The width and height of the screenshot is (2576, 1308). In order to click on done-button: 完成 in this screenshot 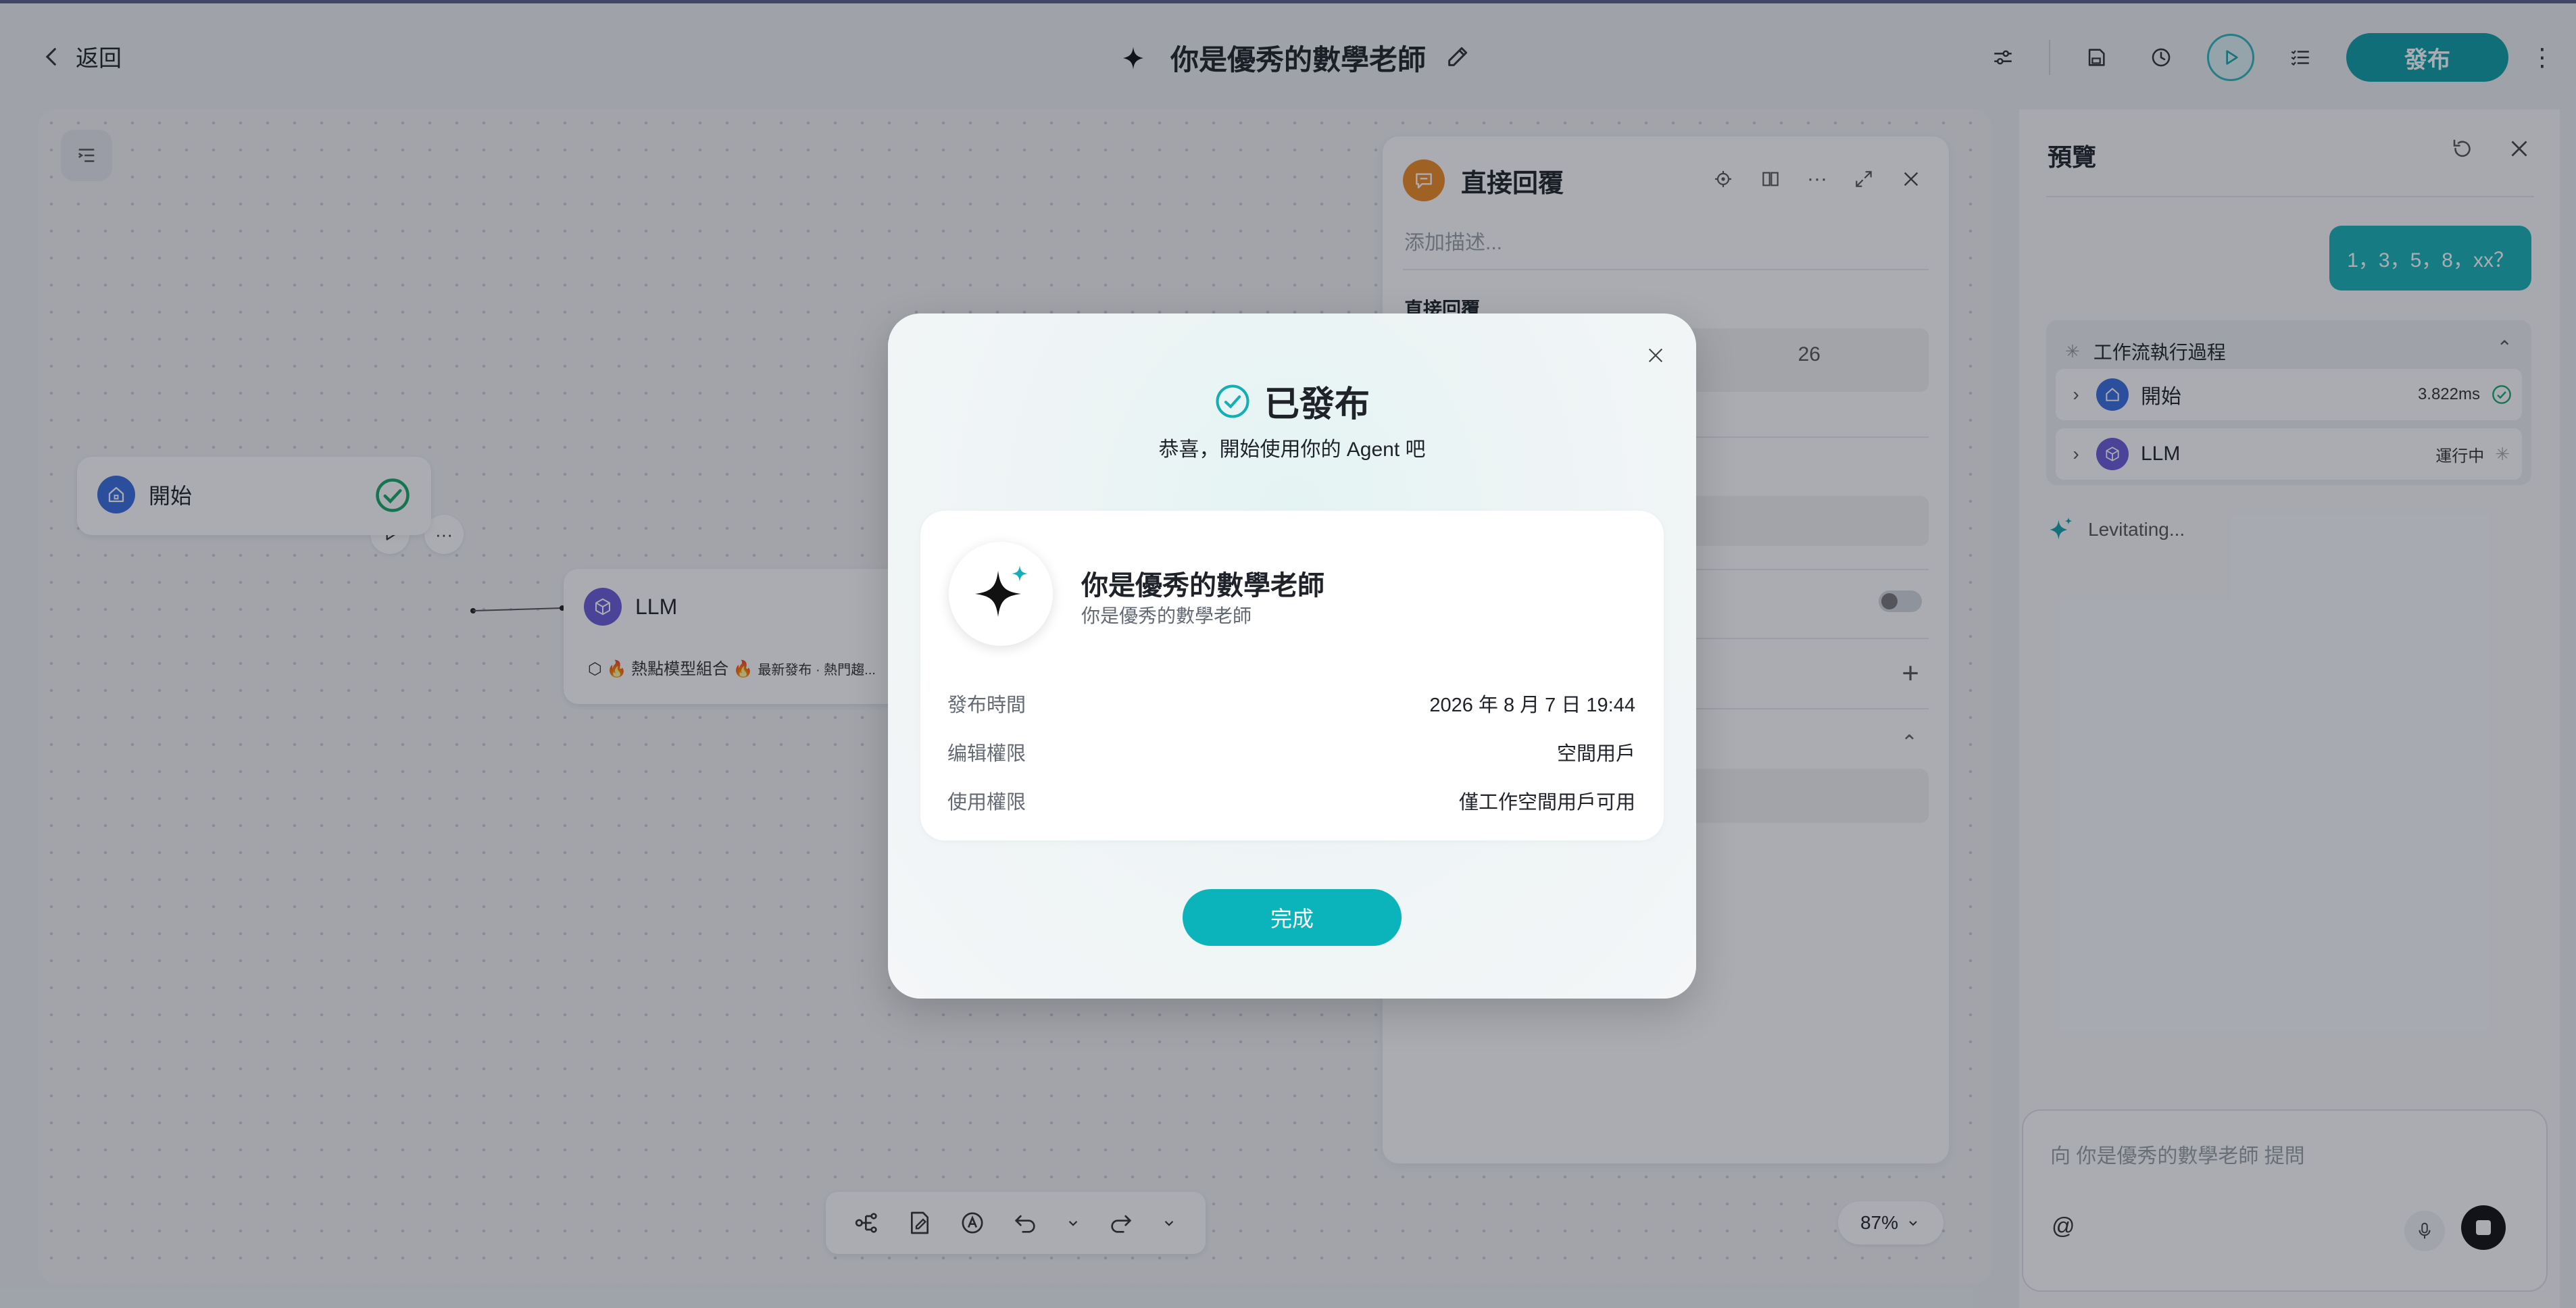, I will do `click(1293, 918)`.